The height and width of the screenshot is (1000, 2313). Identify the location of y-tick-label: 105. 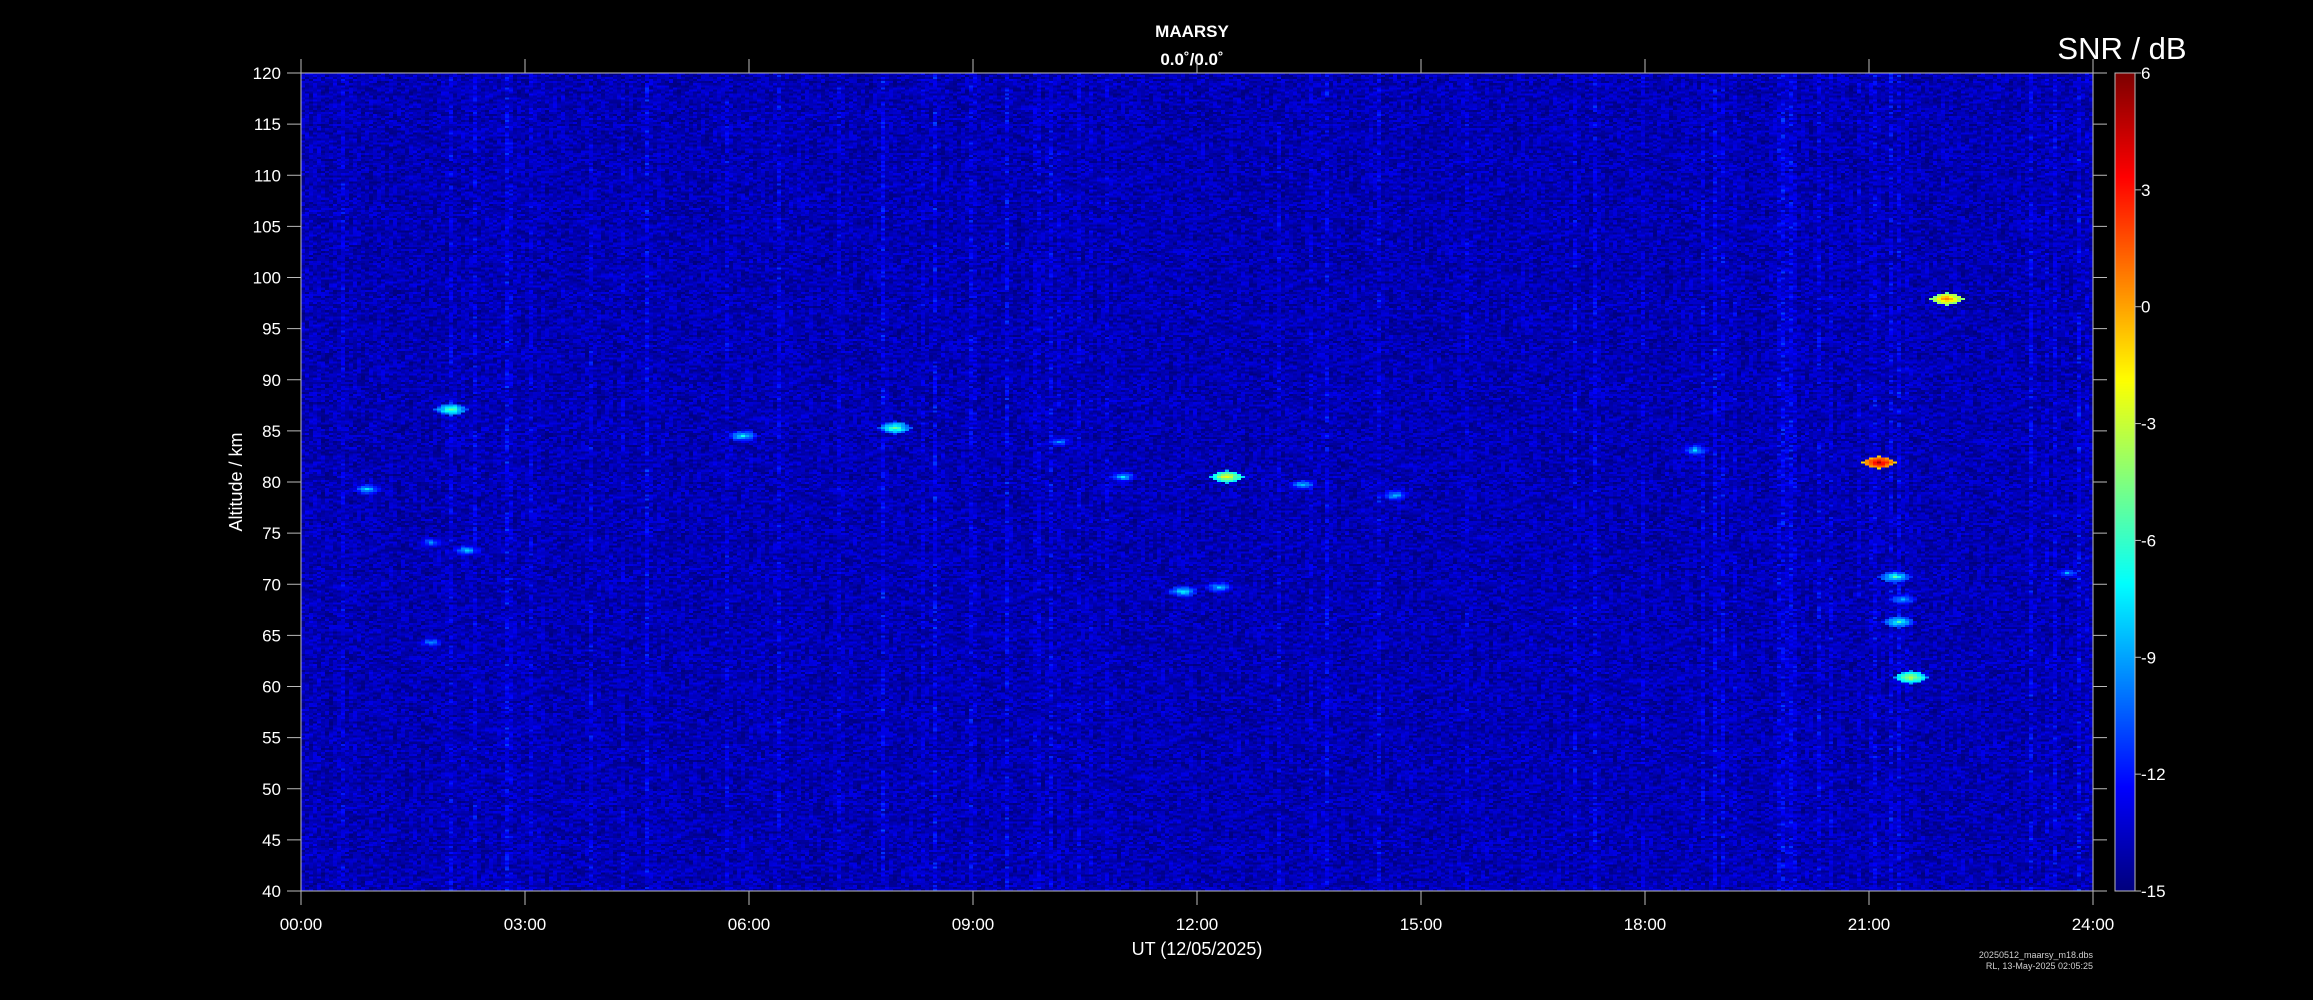
(267, 226).